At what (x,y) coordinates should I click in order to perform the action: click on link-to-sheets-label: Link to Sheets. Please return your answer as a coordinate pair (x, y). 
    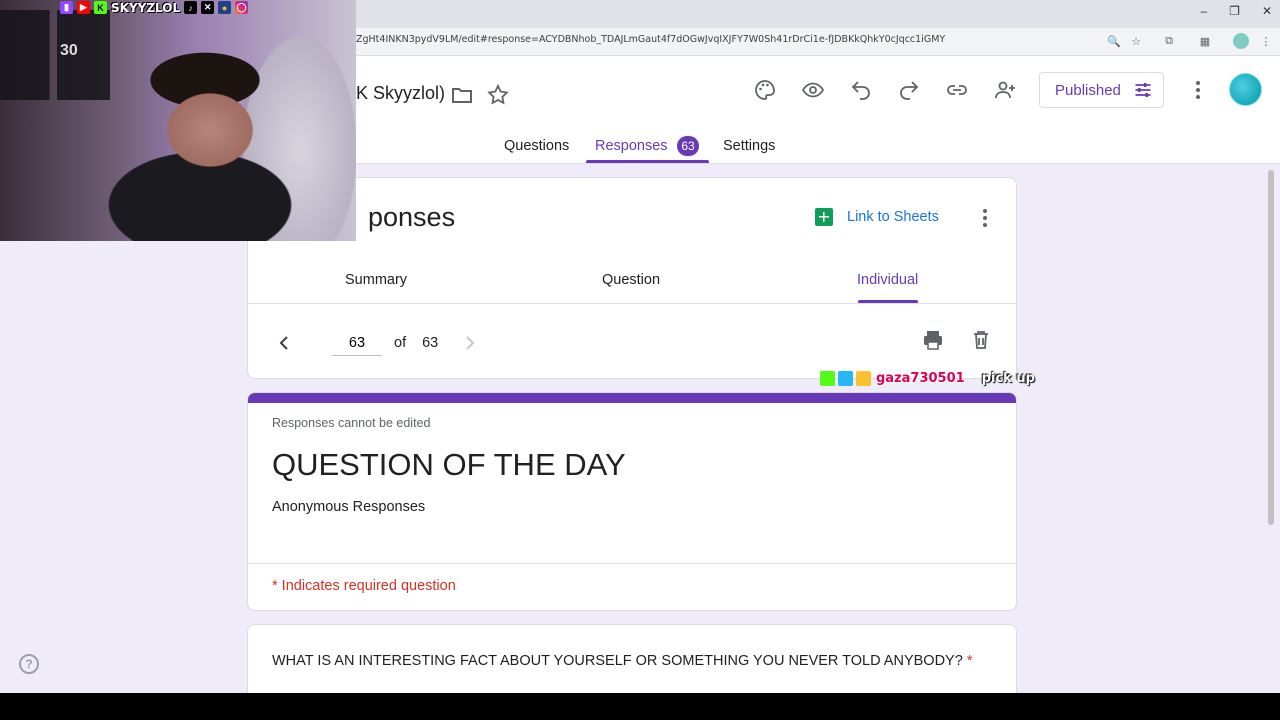
    Looking at the image, I should click on (893, 217).